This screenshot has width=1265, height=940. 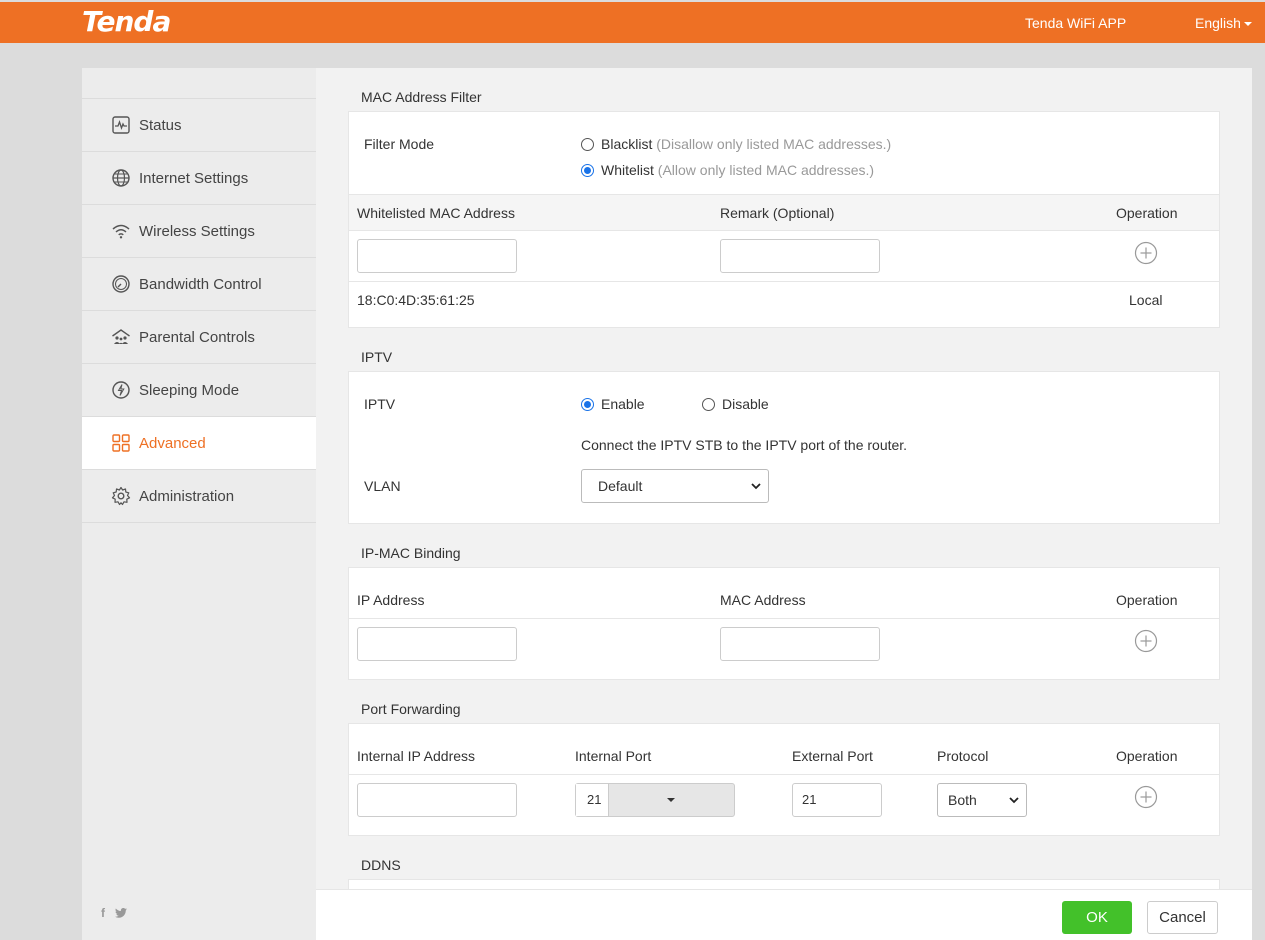 I want to click on sidebar-item-internet-settings: Internet Settings, so click(x=199, y=178).